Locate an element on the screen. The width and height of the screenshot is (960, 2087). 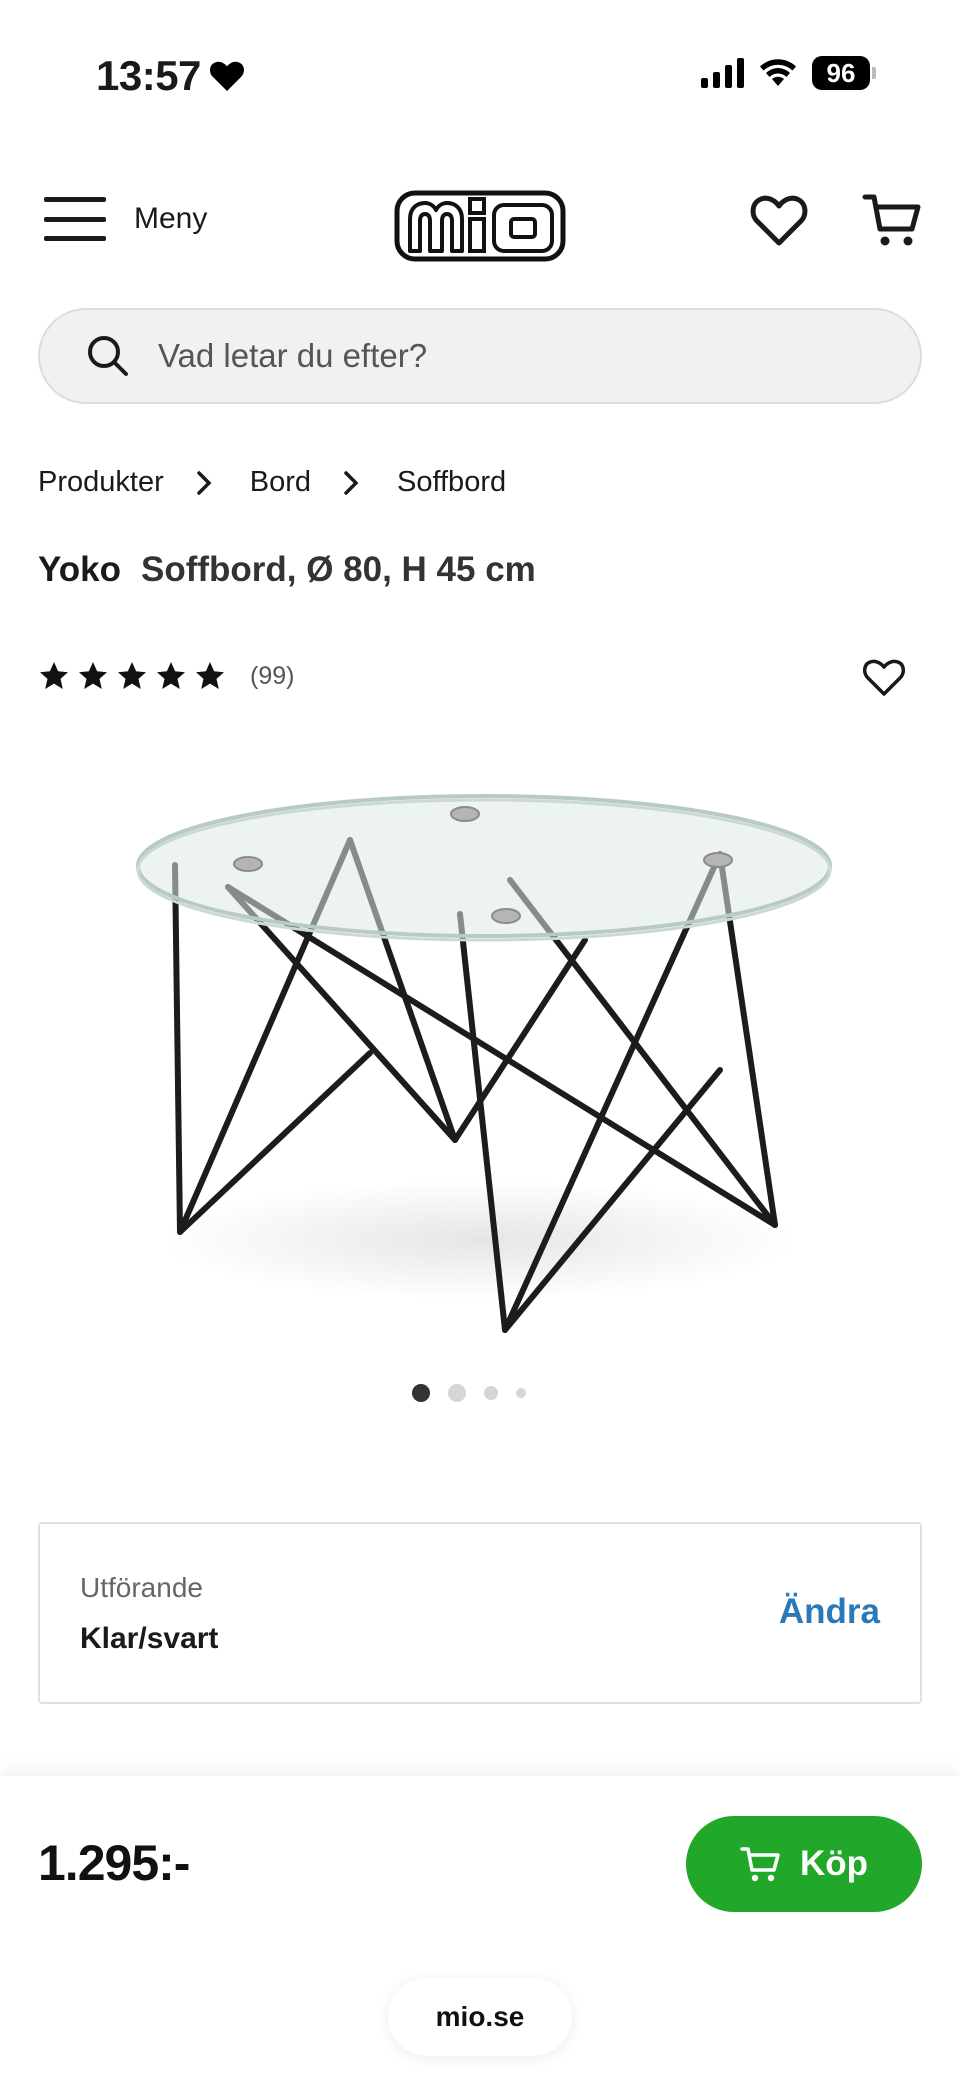
status-time: 13:57 is located at coordinates (170, 76).